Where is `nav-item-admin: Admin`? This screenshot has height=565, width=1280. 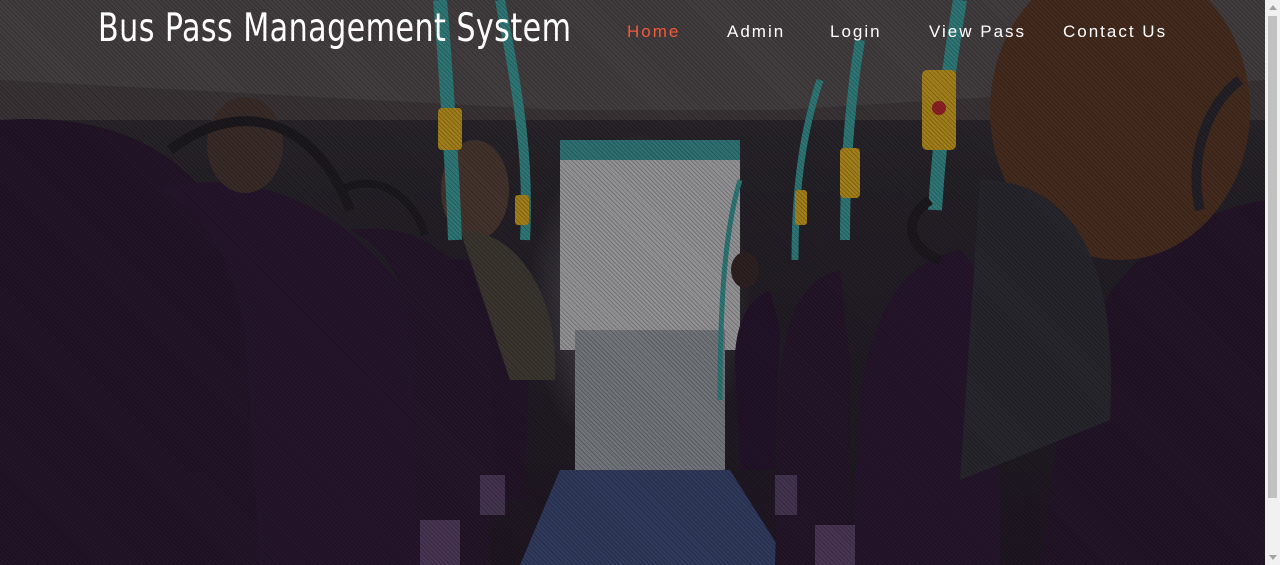 nav-item-admin: Admin is located at coordinates (756, 32).